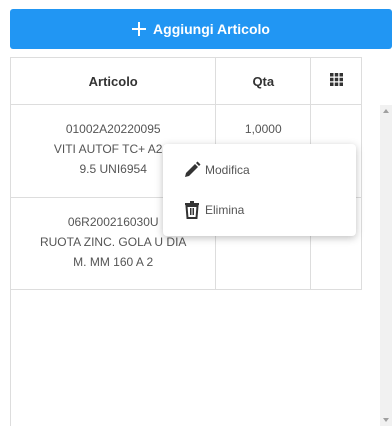  I want to click on row-actions-dropdown: Modifica Elimina, so click(259, 190).